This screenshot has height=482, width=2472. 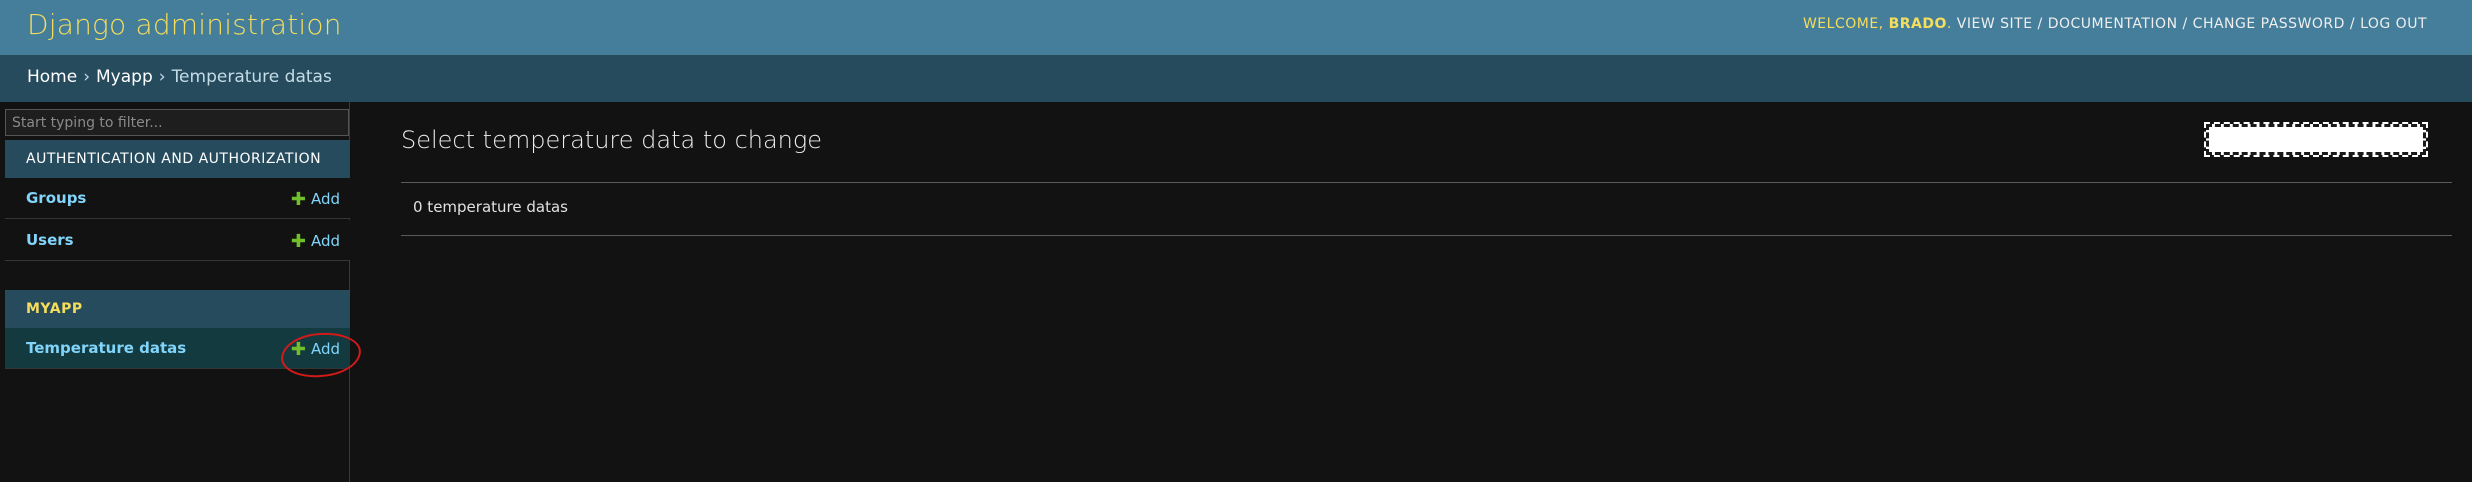 What do you see at coordinates (490, 207) in the screenshot?
I see `result-count: 0 temperature datas` at bounding box center [490, 207].